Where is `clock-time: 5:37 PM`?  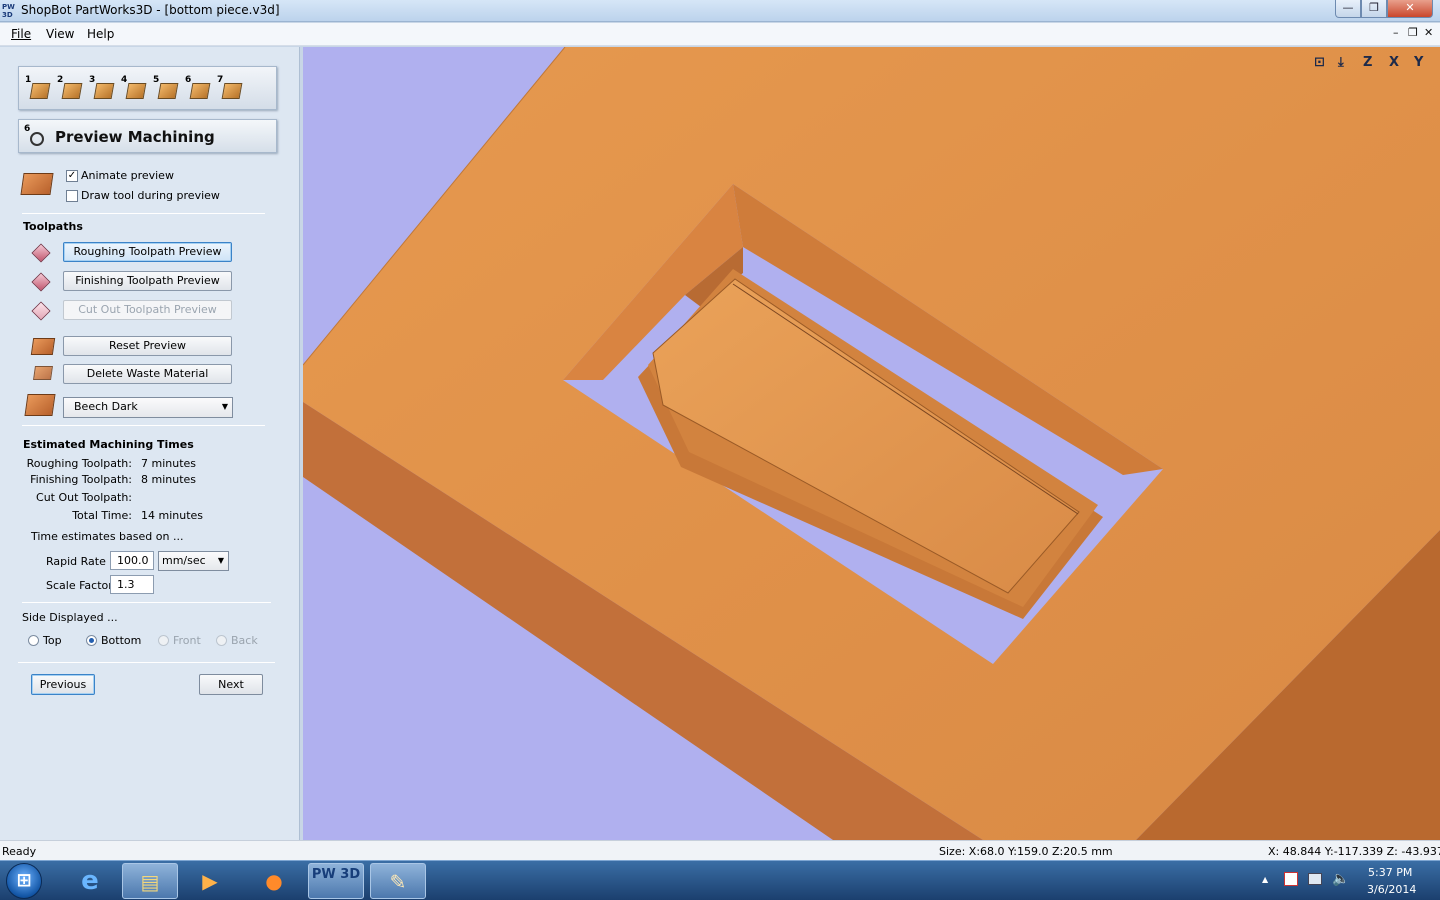
clock-time: 5:37 PM is located at coordinates (1390, 872).